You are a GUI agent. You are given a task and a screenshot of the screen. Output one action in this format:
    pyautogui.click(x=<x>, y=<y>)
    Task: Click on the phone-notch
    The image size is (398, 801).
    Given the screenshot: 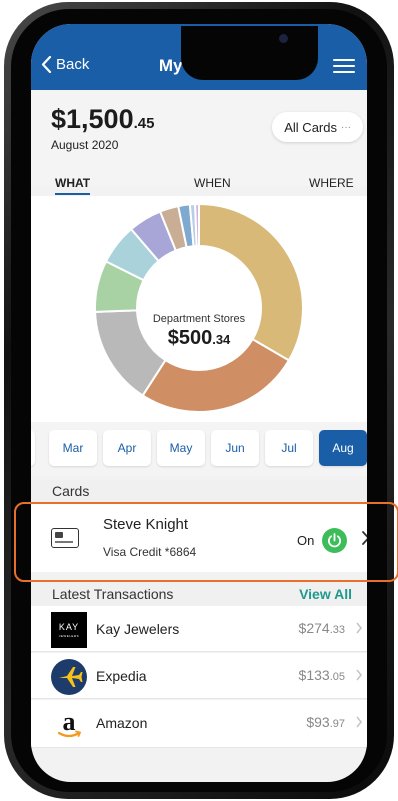 What is the action you would take?
    pyautogui.click(x=249, y=53)
    